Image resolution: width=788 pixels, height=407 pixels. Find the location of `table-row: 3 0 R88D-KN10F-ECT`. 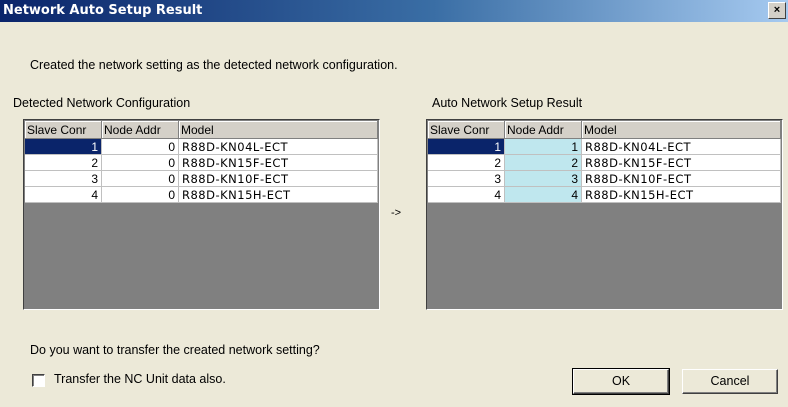

table-row: 3 0 R88D-KN10F-ECT is located at coordinates (201, 178).